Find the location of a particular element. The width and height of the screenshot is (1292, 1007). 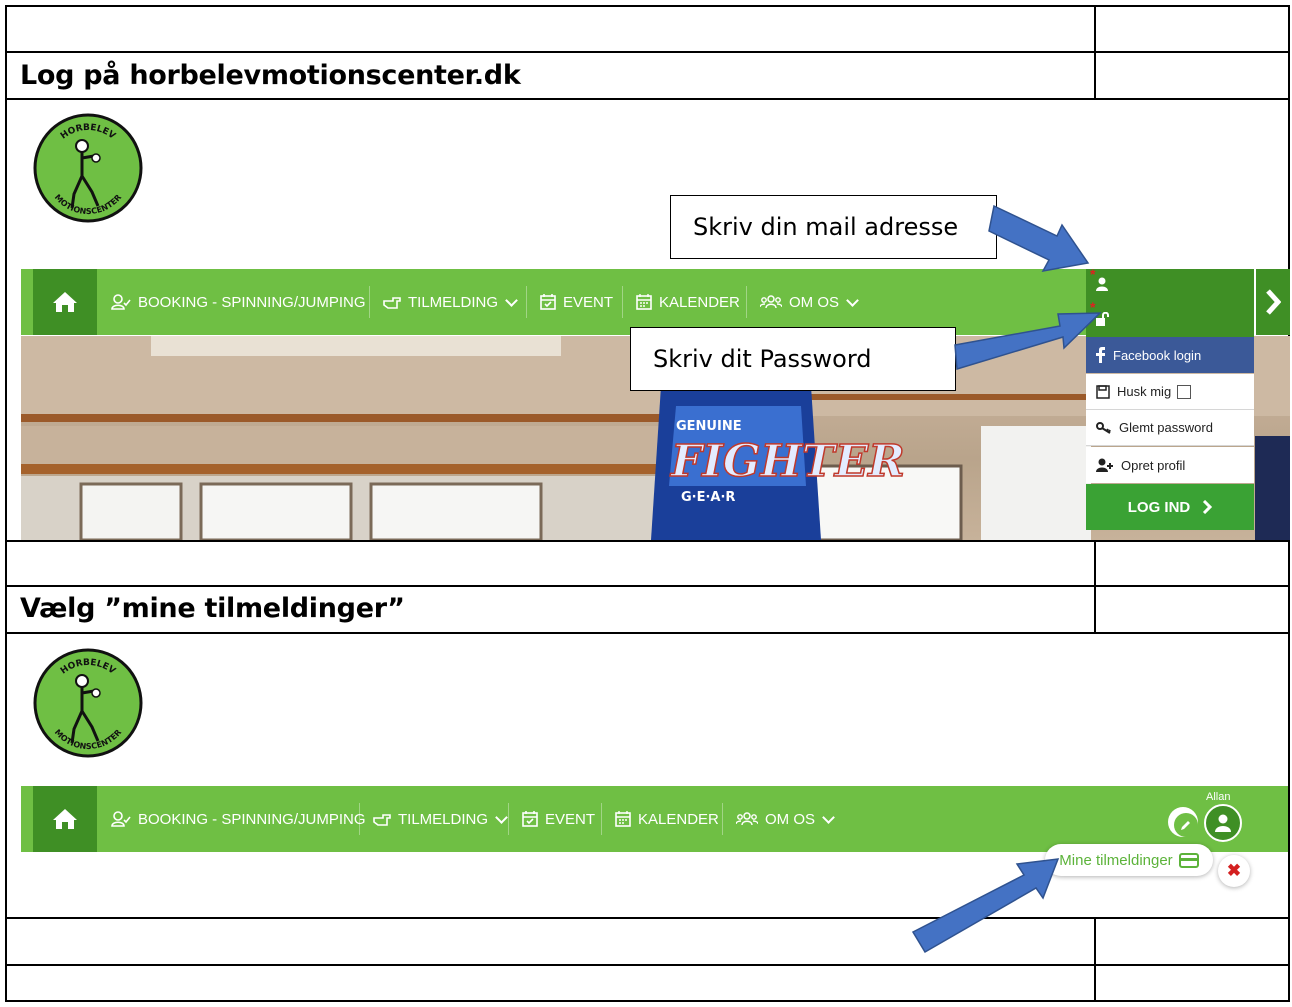

annotation-arrows is located at coordinates (1006, 579).